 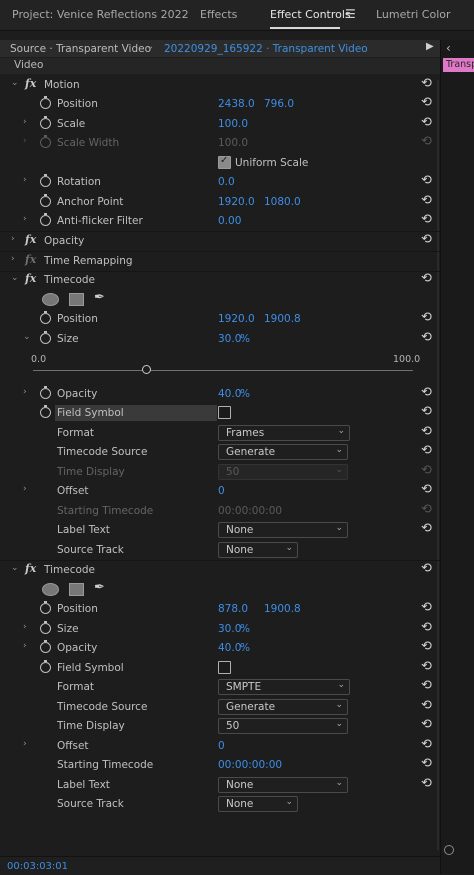 I want to click on position-y-value: 796.0, so click(x=279, y=104).